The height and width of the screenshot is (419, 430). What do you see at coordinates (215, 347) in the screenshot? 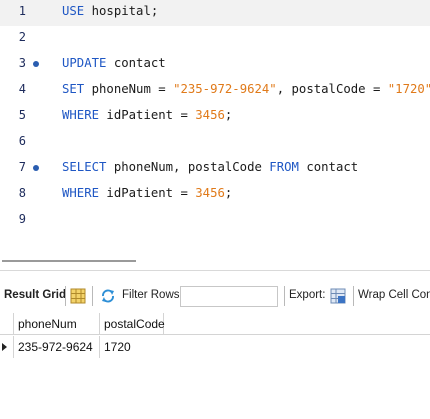
I see `table-row: 235-972-9624 1720` at bounding box center [215, 347].